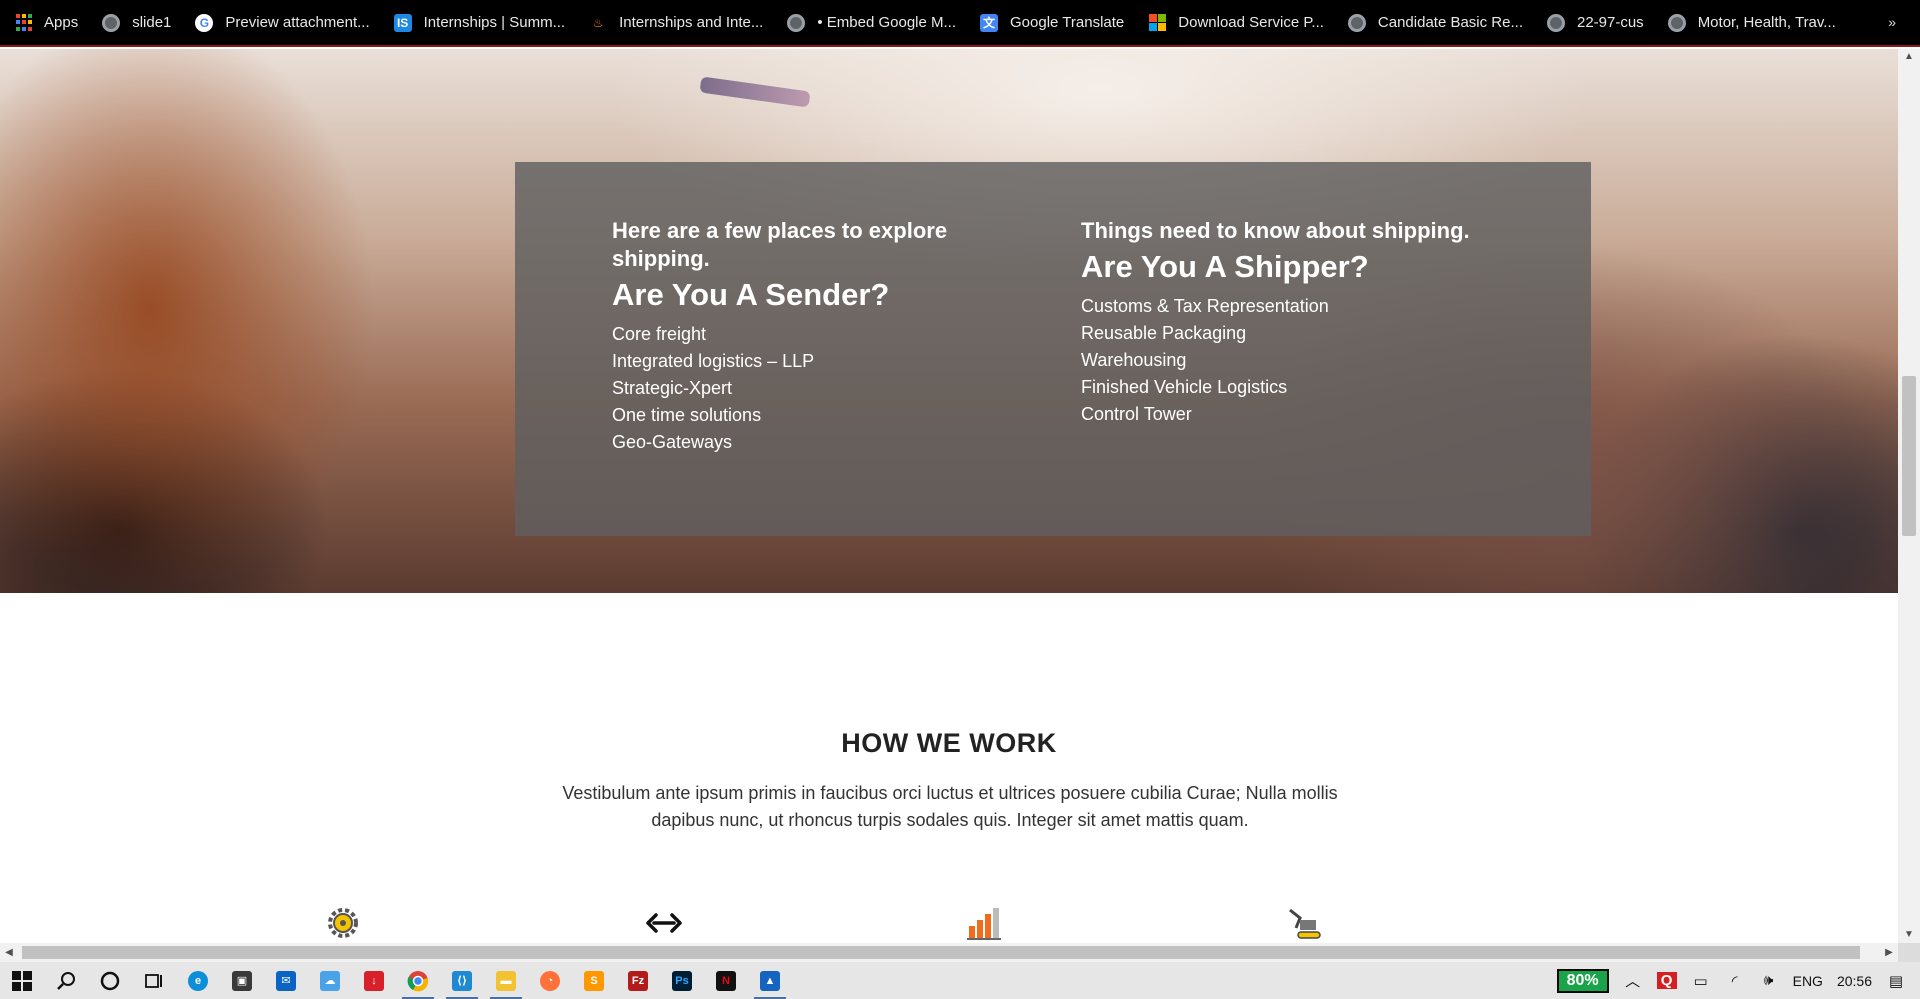 The height and width of the screenshot is (999, 1920). I want to click on sender-link-one-time-solutions: One time solutions, so click(802, 415).